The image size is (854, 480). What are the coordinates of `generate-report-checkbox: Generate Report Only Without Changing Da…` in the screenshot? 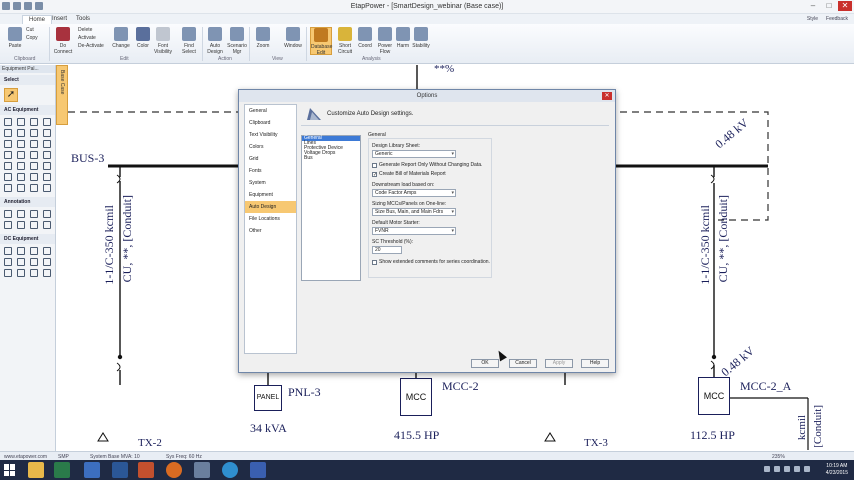 It's located at (427, 165).